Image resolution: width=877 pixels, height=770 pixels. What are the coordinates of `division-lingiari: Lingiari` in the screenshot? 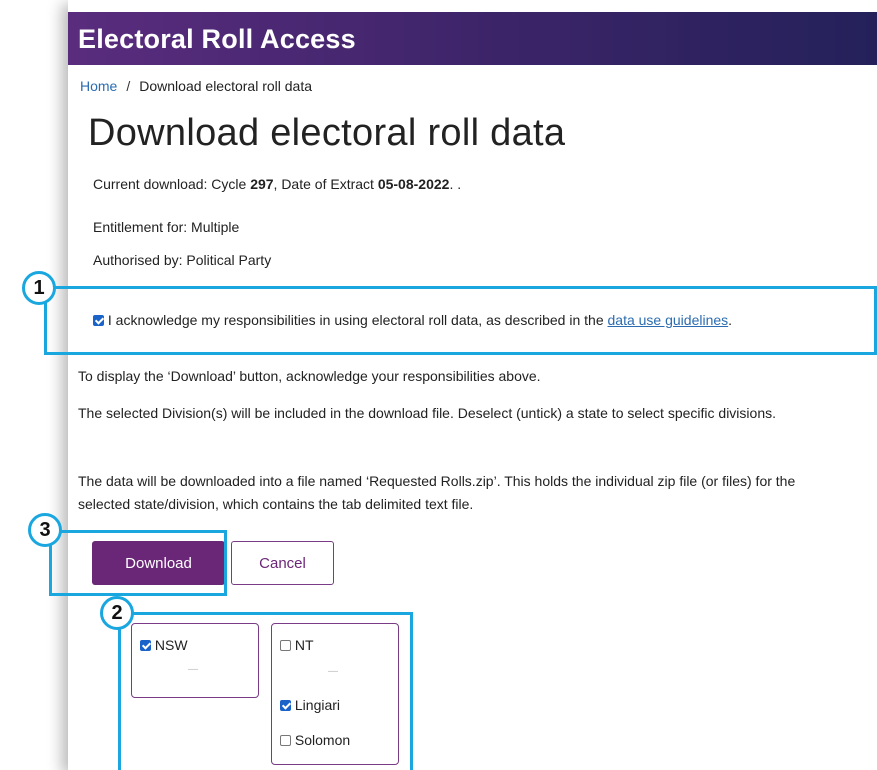 It's located at (310, 705).